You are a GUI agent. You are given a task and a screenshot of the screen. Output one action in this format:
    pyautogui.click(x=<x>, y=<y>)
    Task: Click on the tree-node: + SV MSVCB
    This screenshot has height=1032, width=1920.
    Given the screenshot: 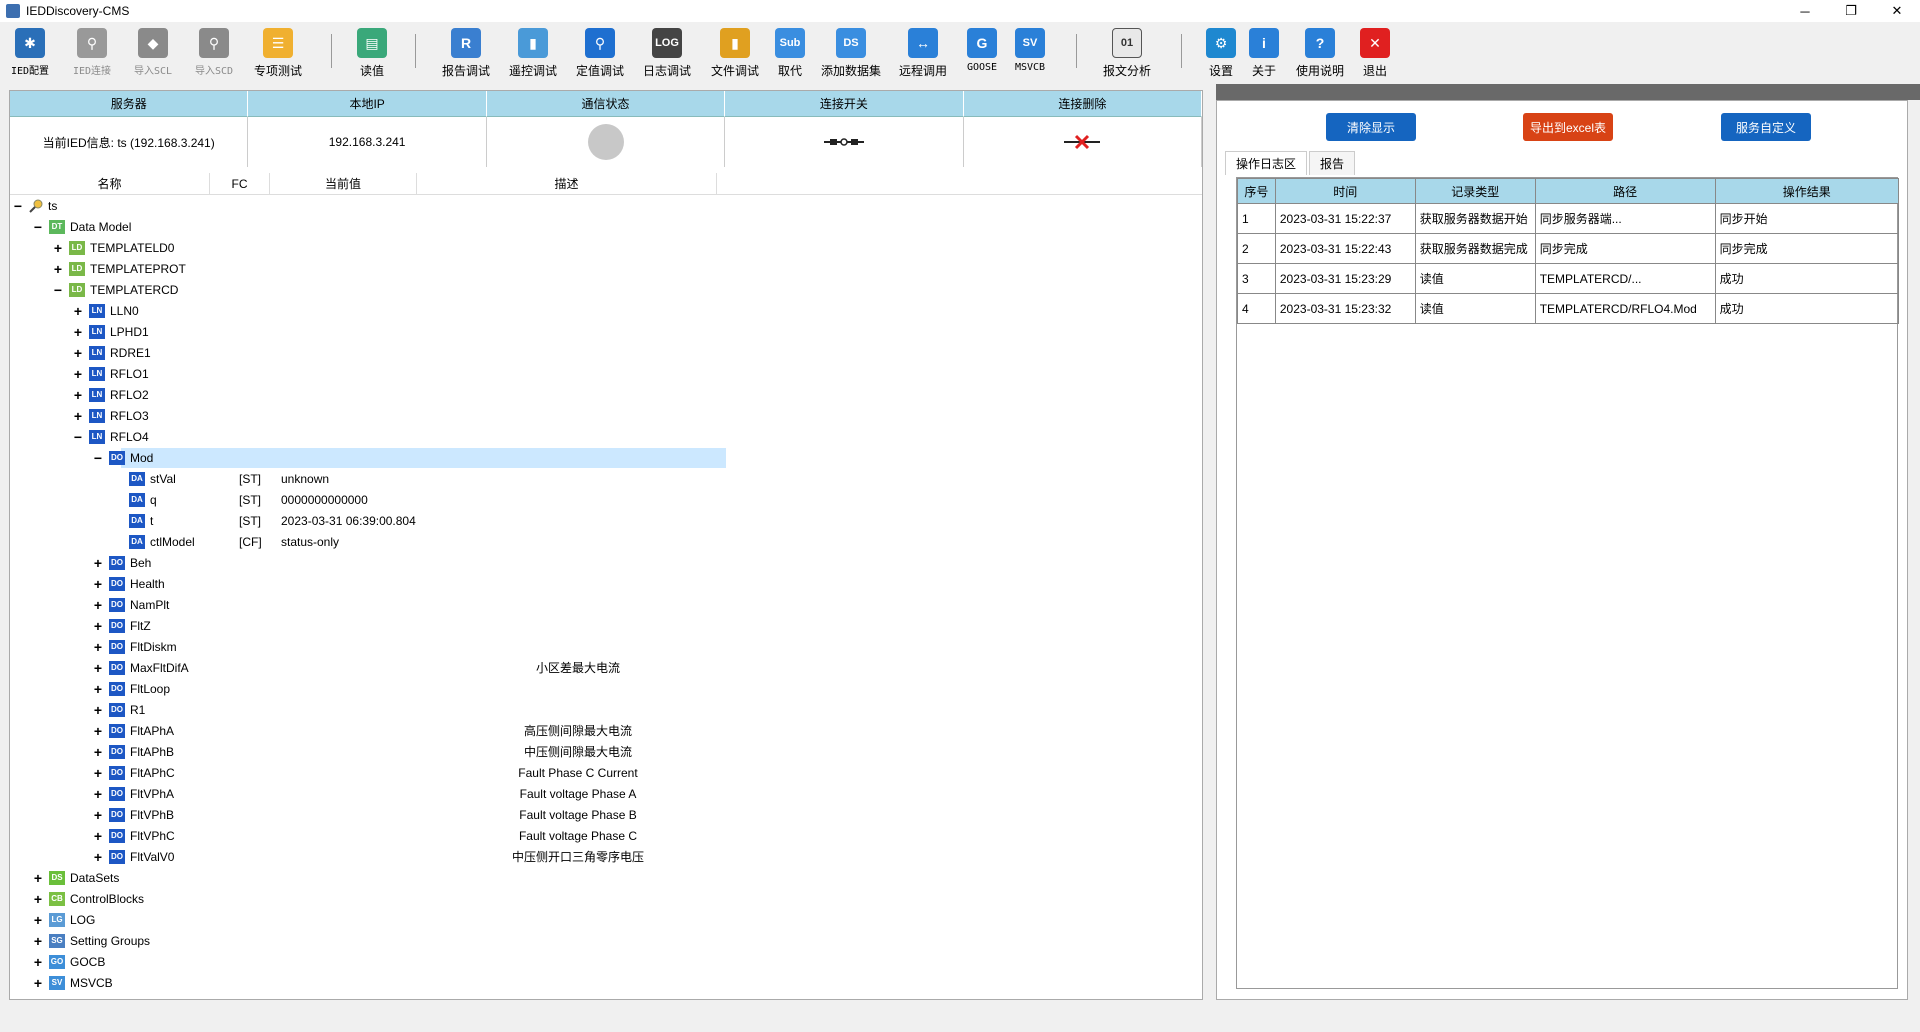 What is the action you would take?
    pyautogui.click(x=606, y=982)
    